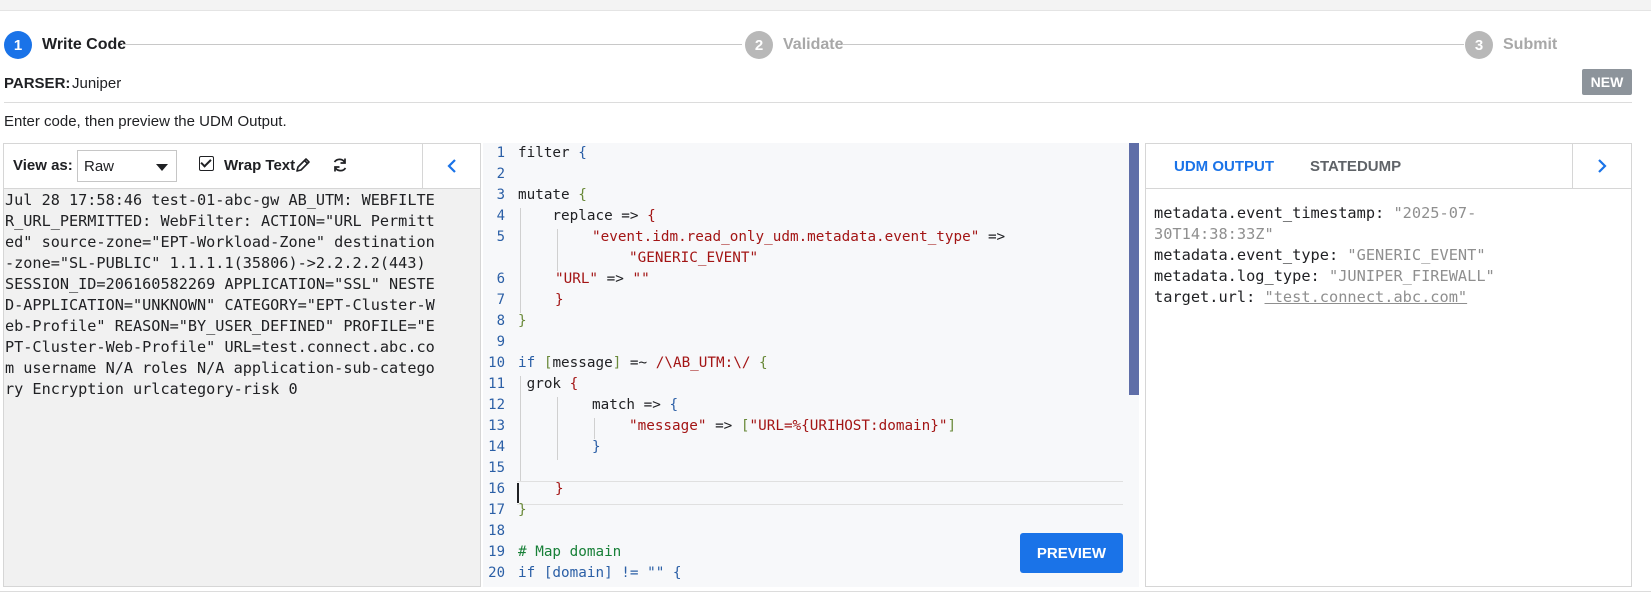 This screenshot has width=1651, height=598. I want to click on line-number: 17, so click(496, 510).